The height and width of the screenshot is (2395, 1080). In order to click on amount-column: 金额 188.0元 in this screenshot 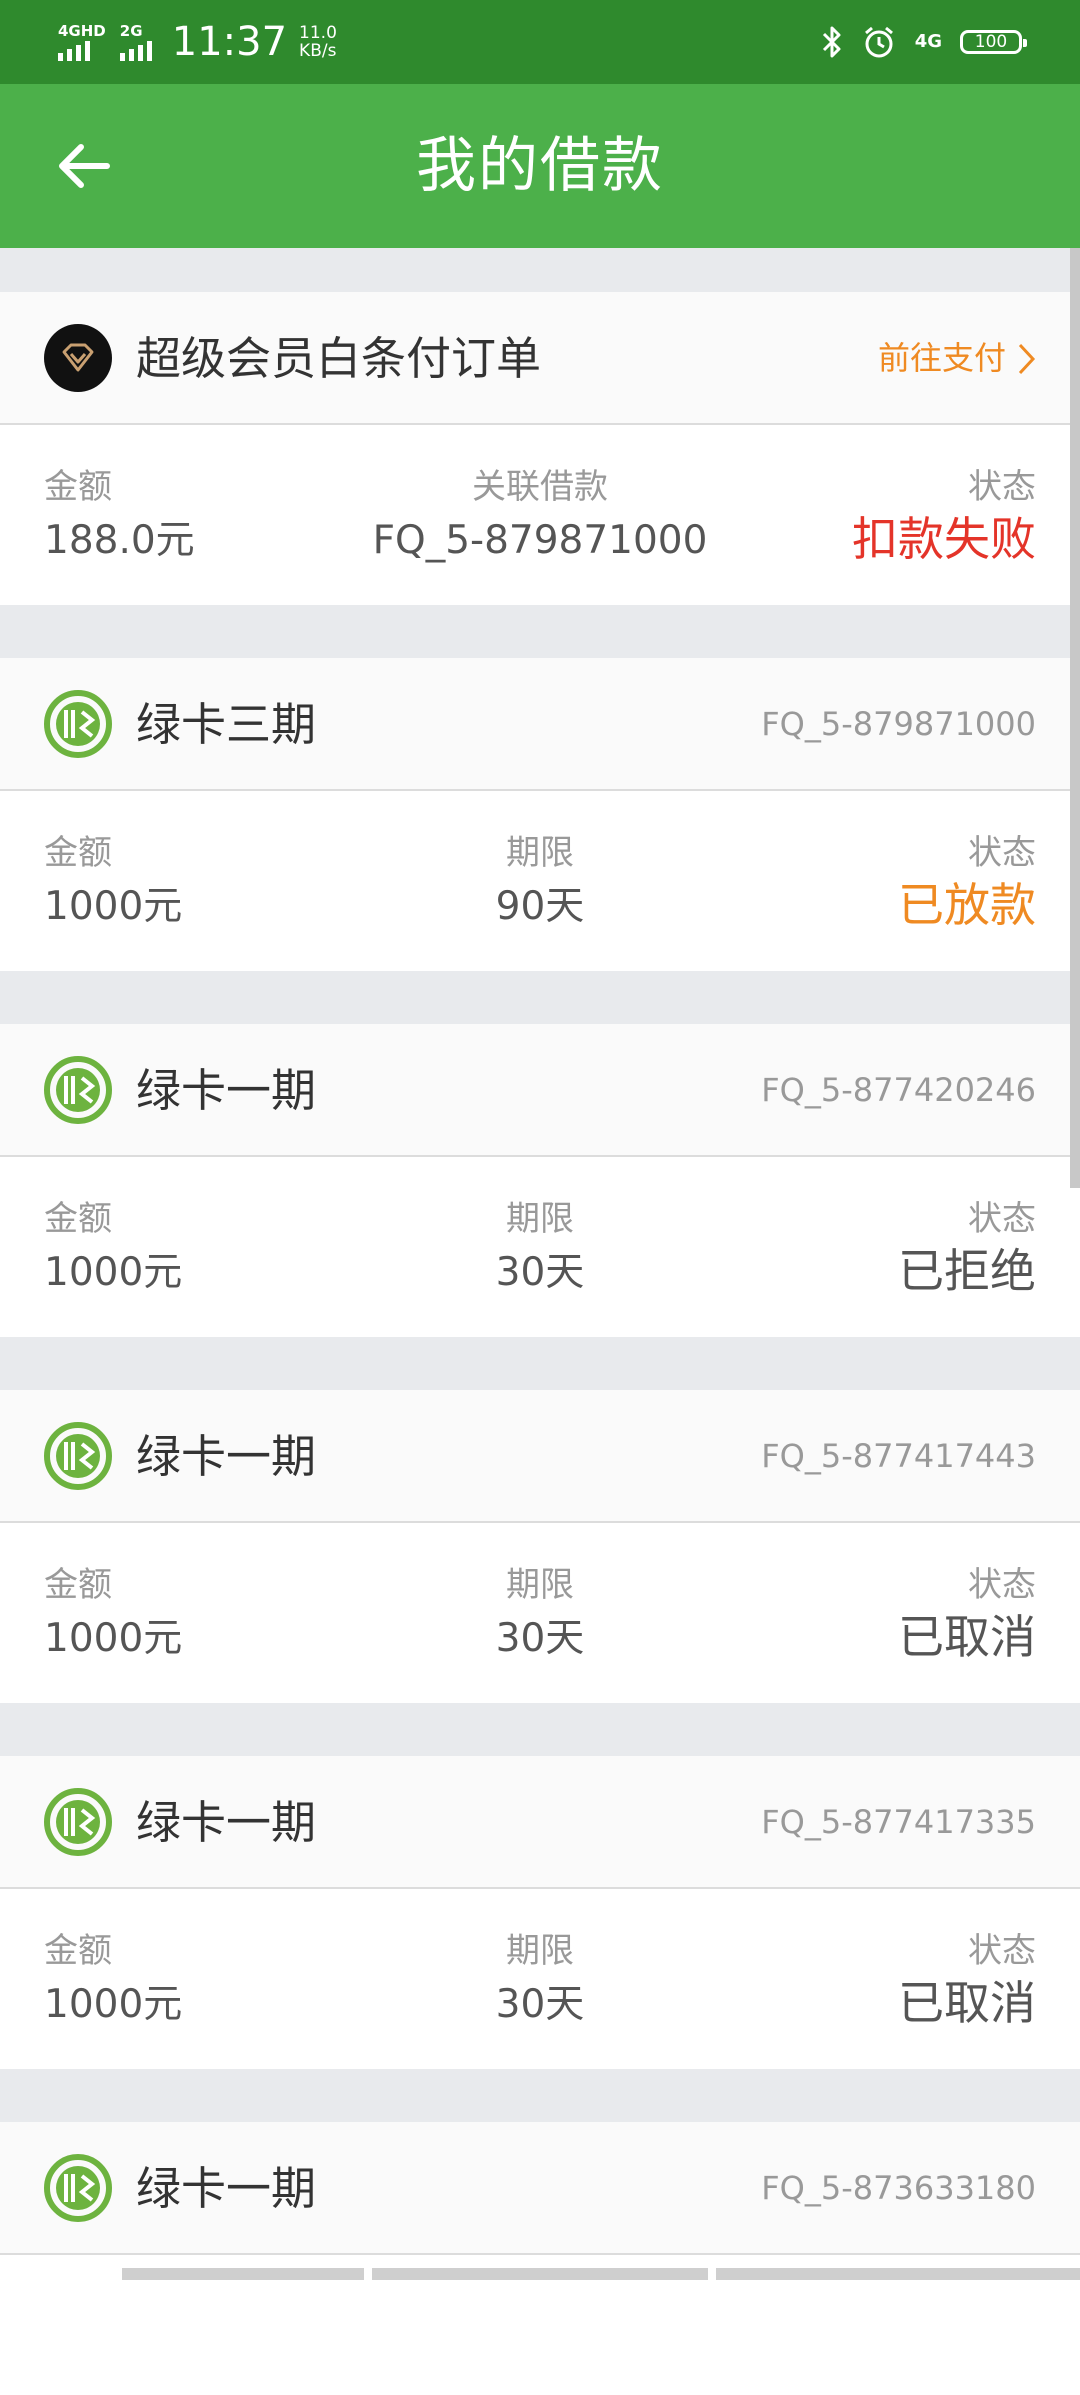, I will do `click(119, 517)`.